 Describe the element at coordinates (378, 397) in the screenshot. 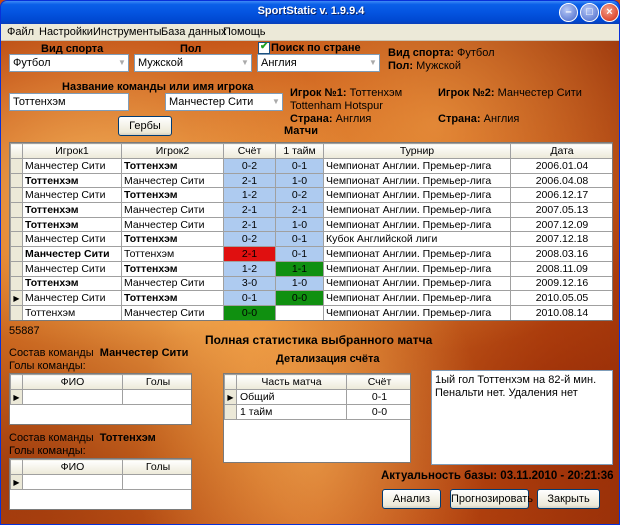

I see `cell: 0-1` at that location.